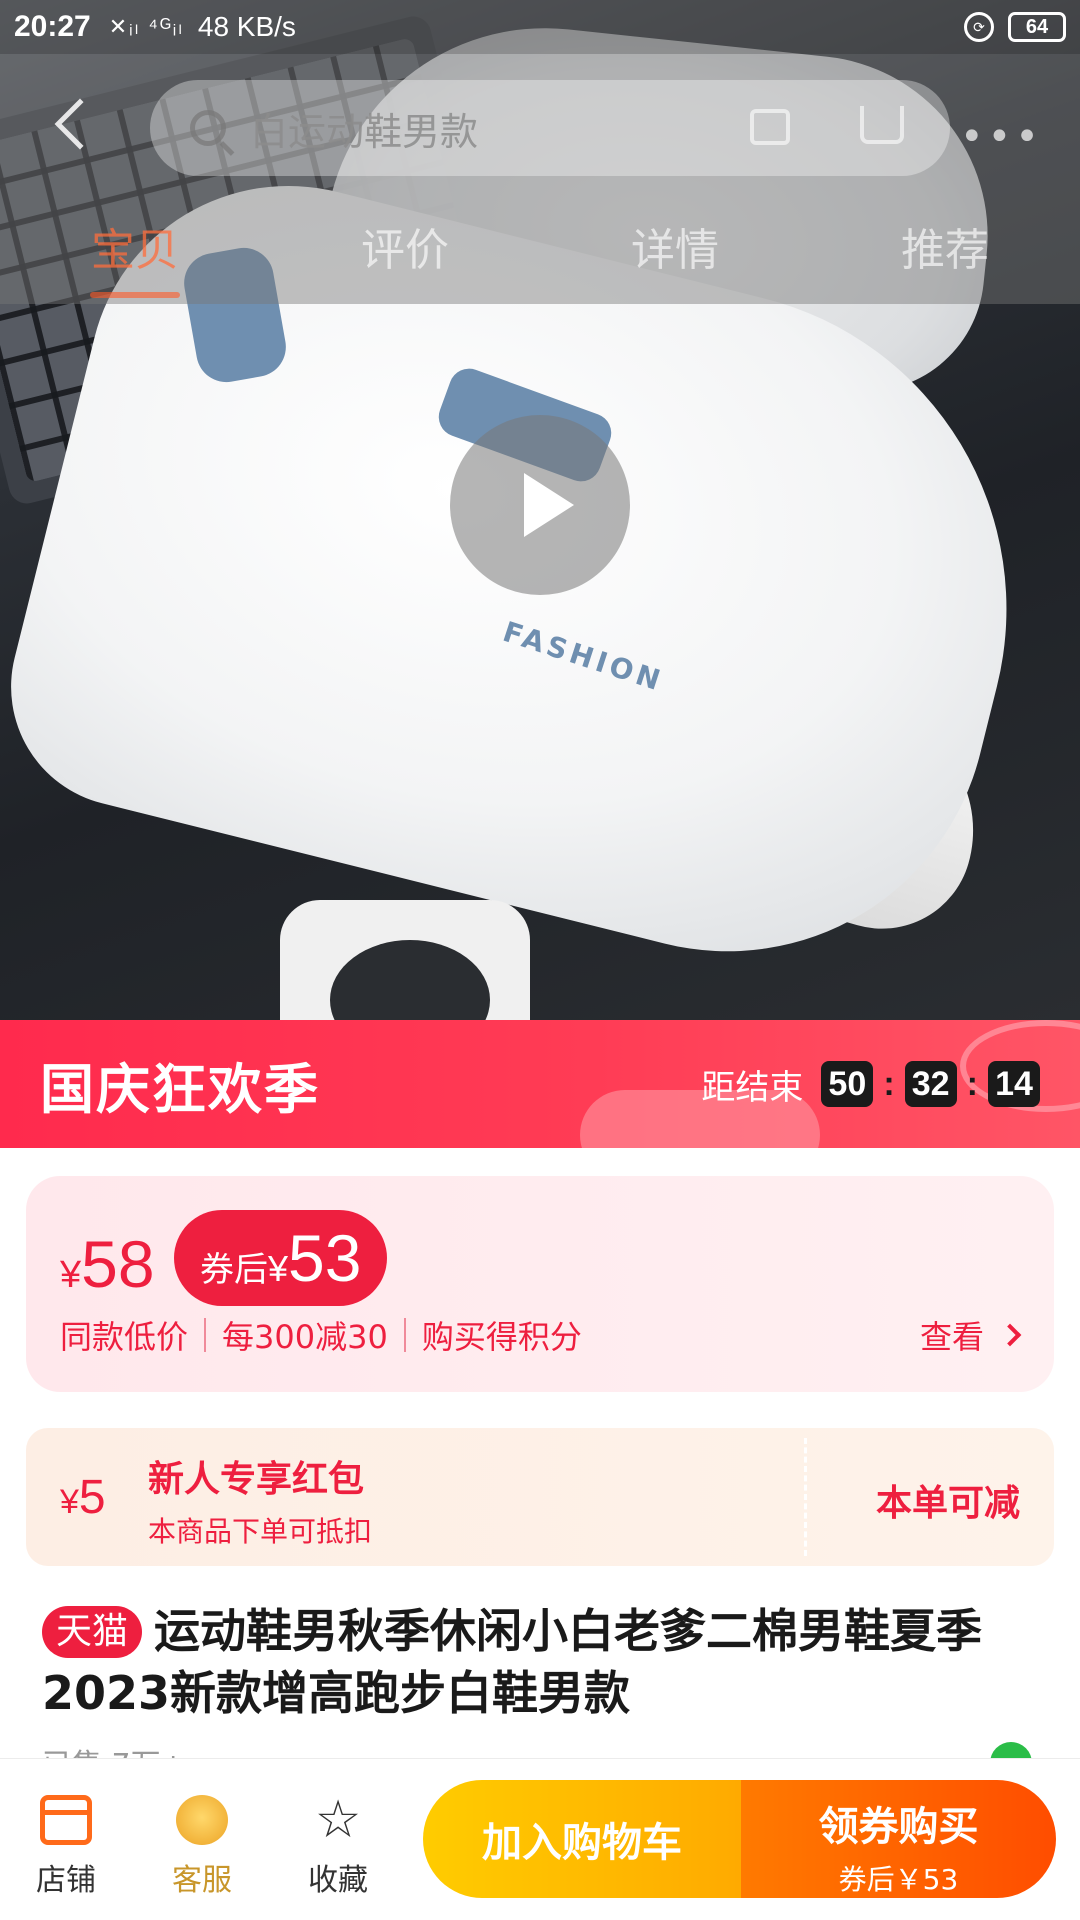  Describe the element at coordinates (1014, 1084) in the screenshot. I see `countdown-seconds: 14` at that location.